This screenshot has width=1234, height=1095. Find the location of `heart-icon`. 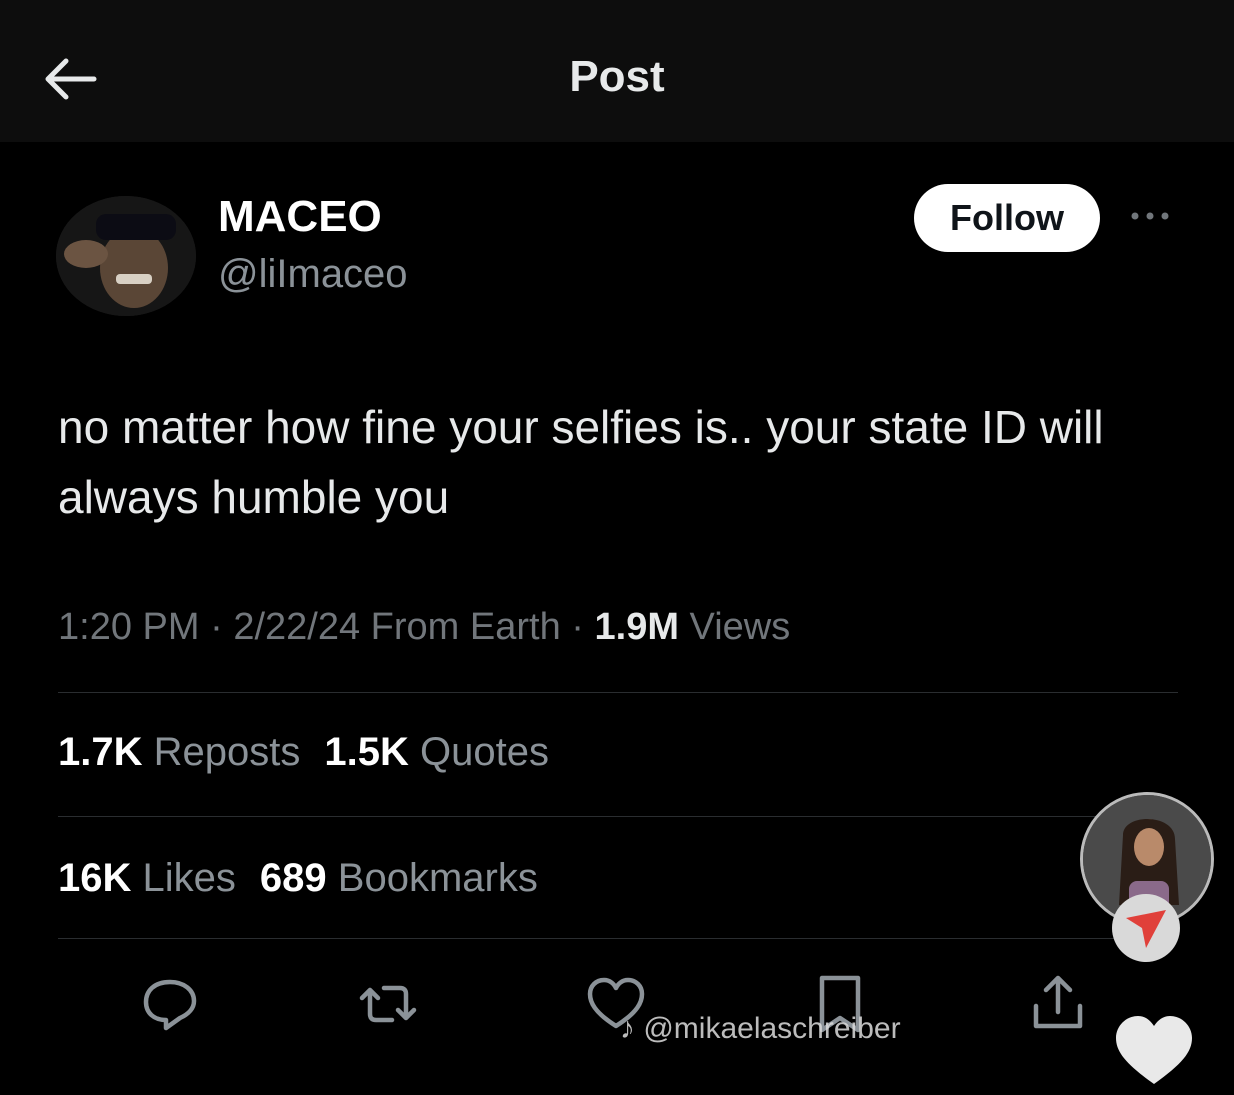

heart-icon is located at coordinates (1154, 1050).